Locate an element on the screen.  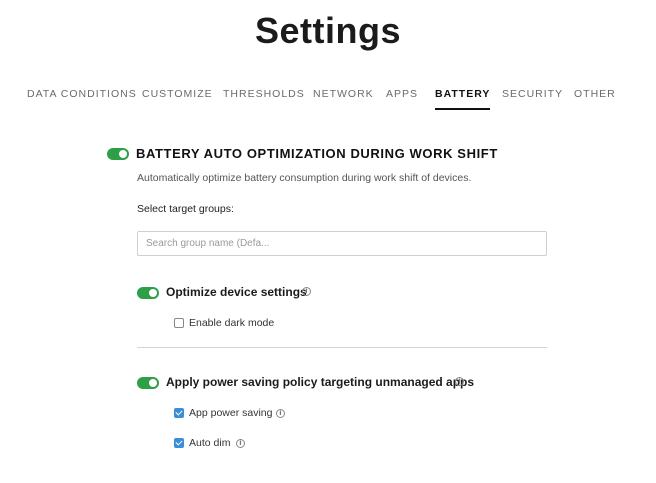
tab-apps: APPS is located at coordinates (402, 99).